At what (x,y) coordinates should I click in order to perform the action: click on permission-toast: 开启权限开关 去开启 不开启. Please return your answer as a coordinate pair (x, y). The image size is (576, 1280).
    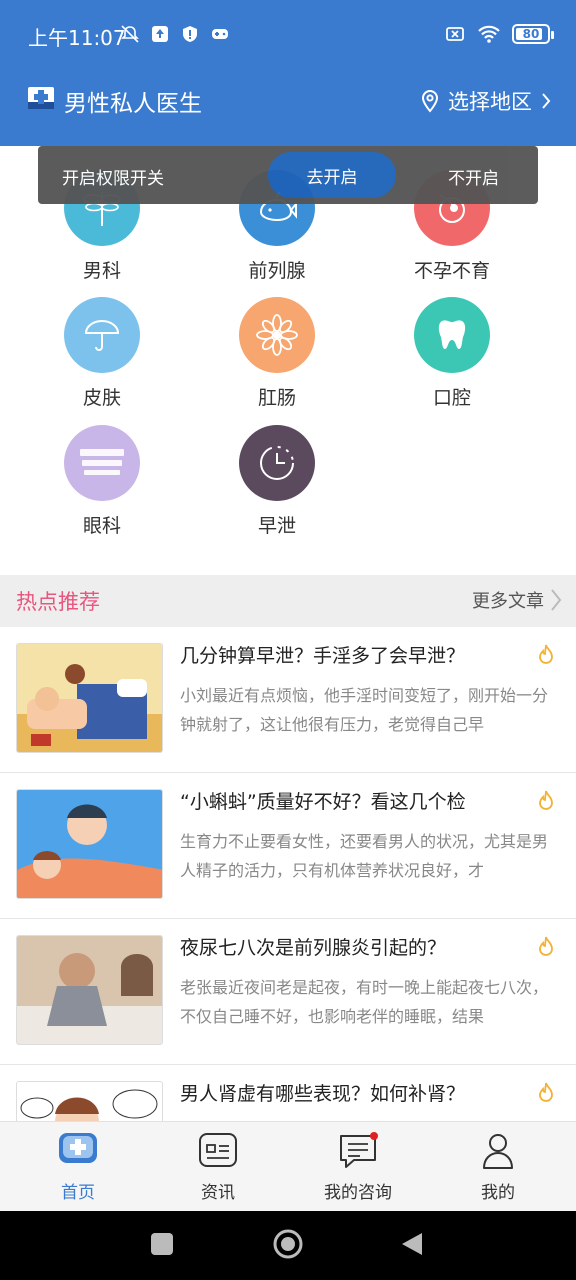
    Looking at the image, I should click on (288, 175).